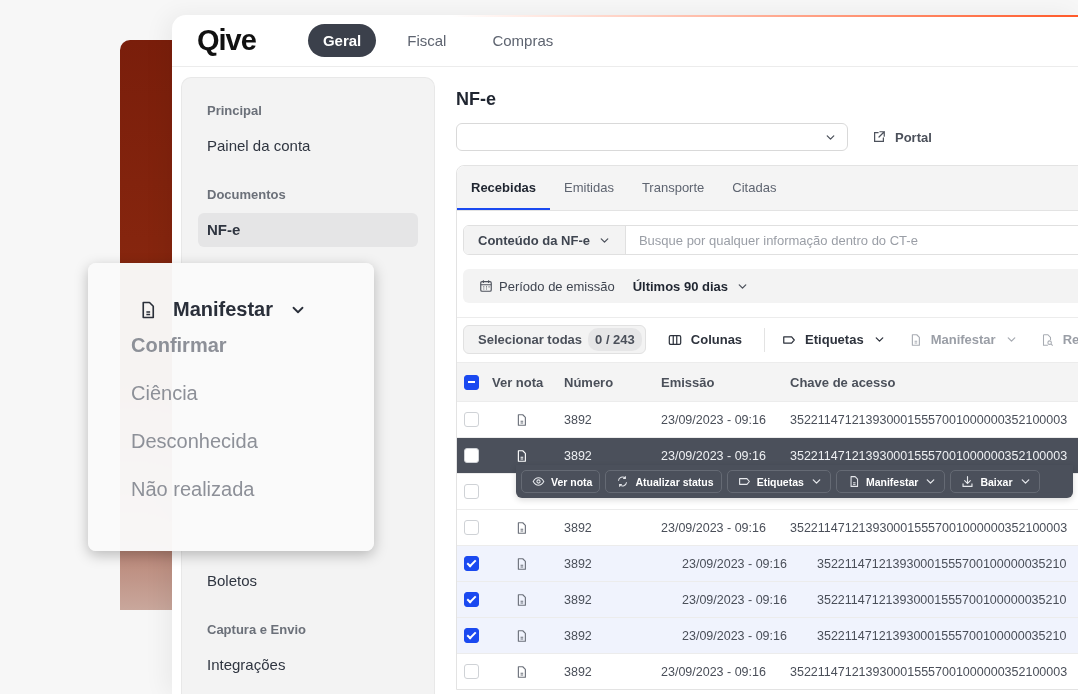  What do you see at coordinates (968, 481) in the screenshot?
I see `download-icon` at bounding box center [968, 481].